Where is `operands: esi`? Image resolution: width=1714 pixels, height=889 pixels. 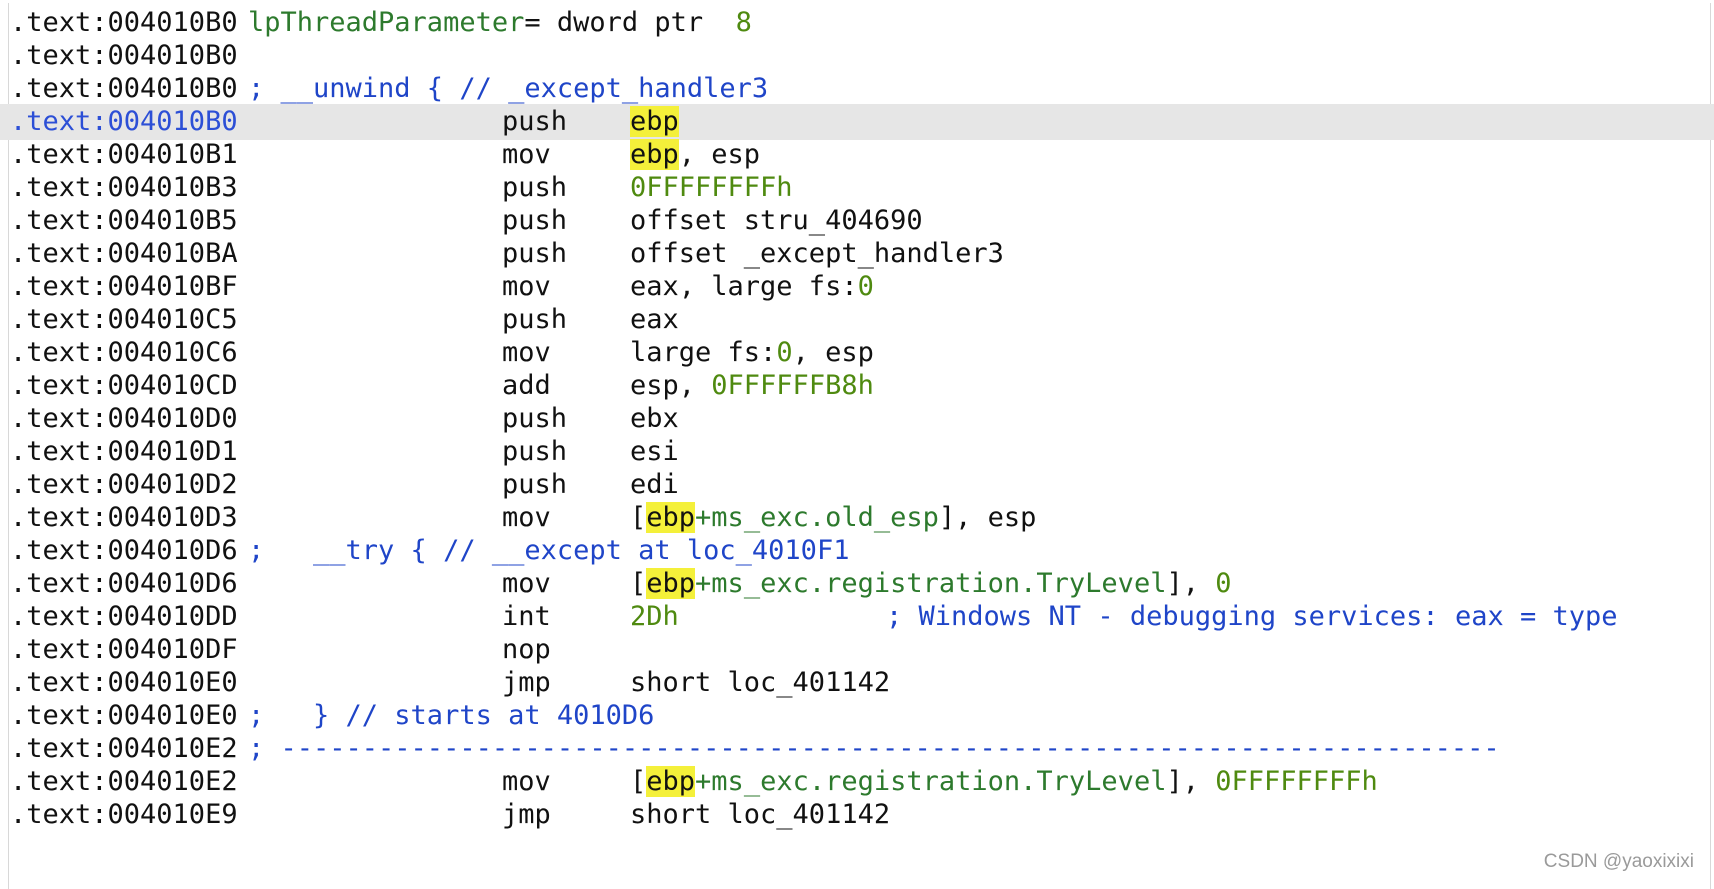
operands: esi is located at coordinates (654, 452).